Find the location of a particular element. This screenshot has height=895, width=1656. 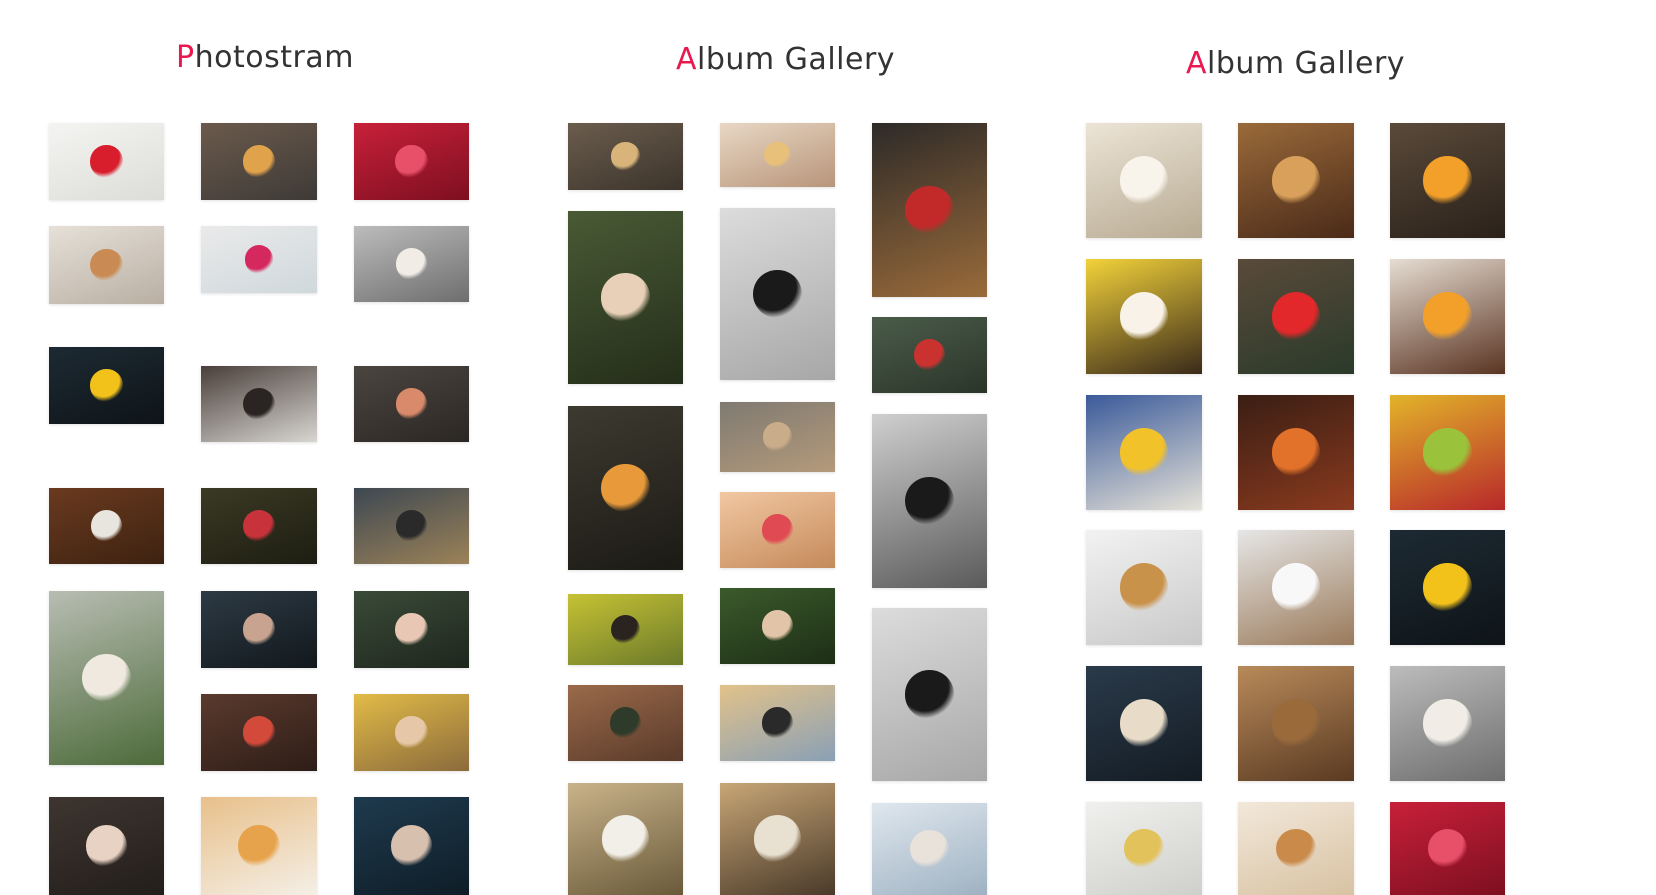

title-accent-letter: A is located at coordinates (687, 59).